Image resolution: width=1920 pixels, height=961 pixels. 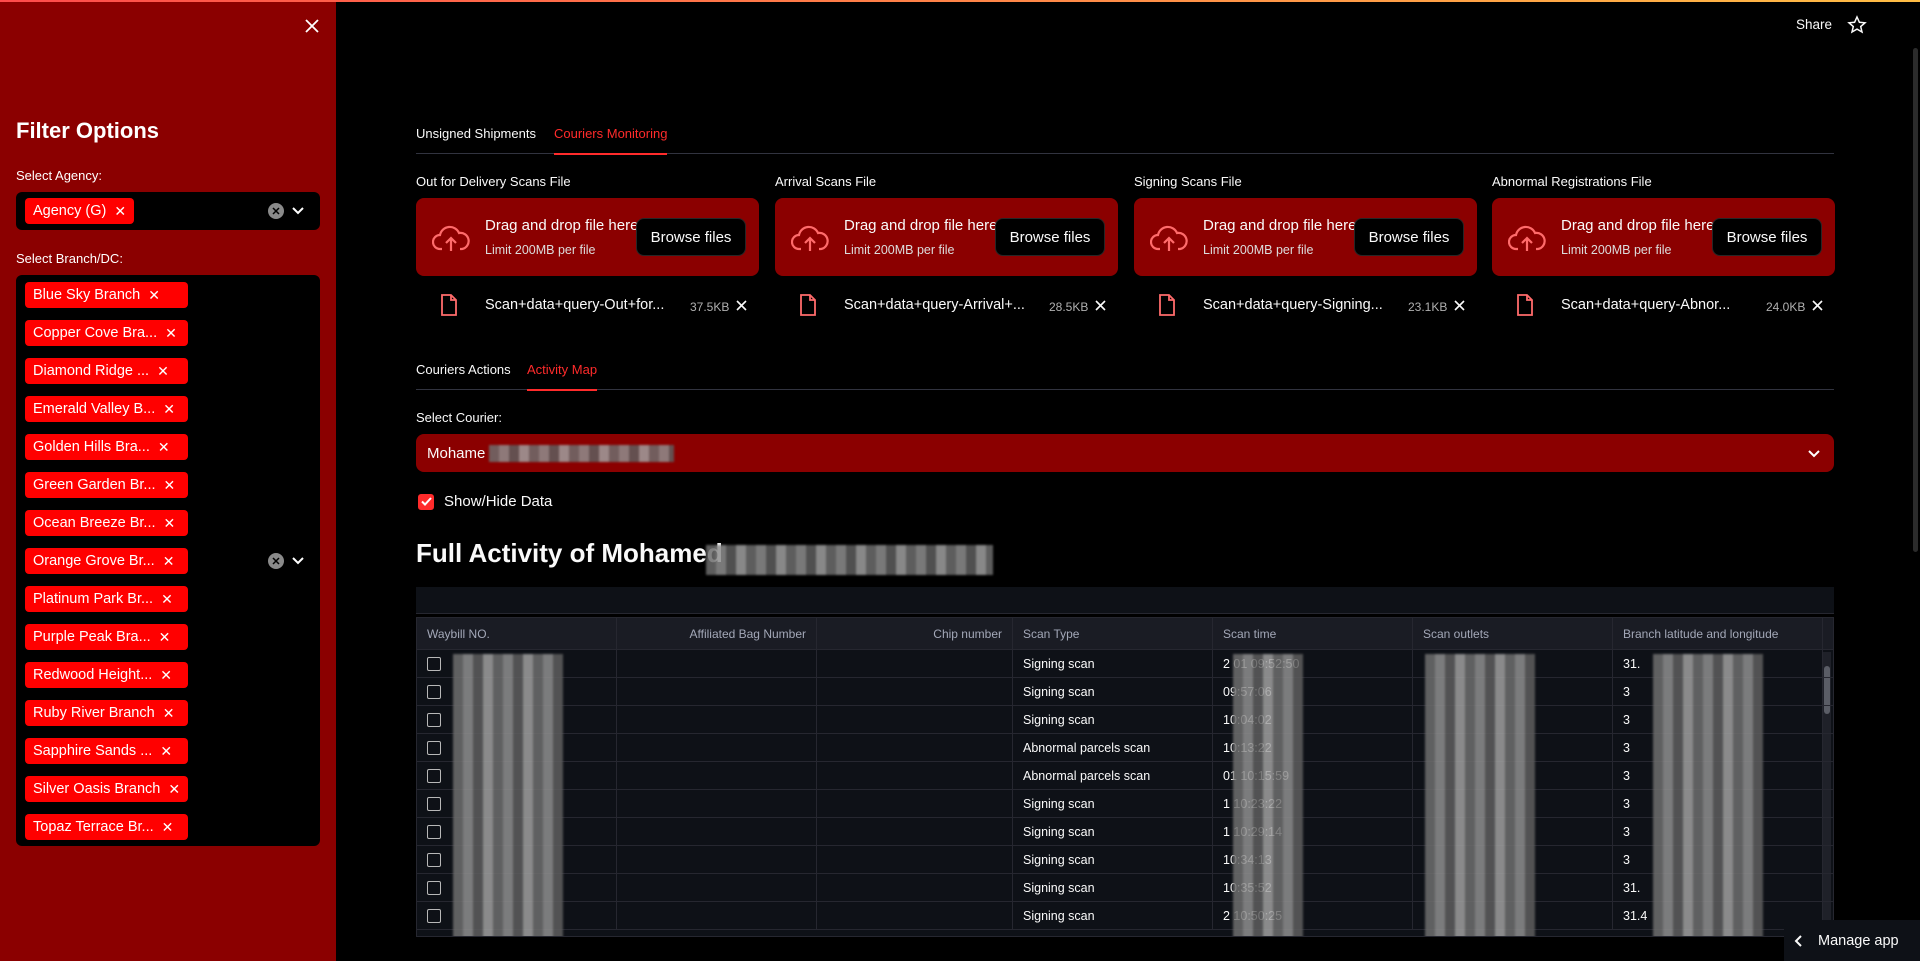 What do you see at coordinates (107, 371) in the screenshot?
I see `branch-chip: Diamond Ridge ... ✕` at bounding box center [107, 371].